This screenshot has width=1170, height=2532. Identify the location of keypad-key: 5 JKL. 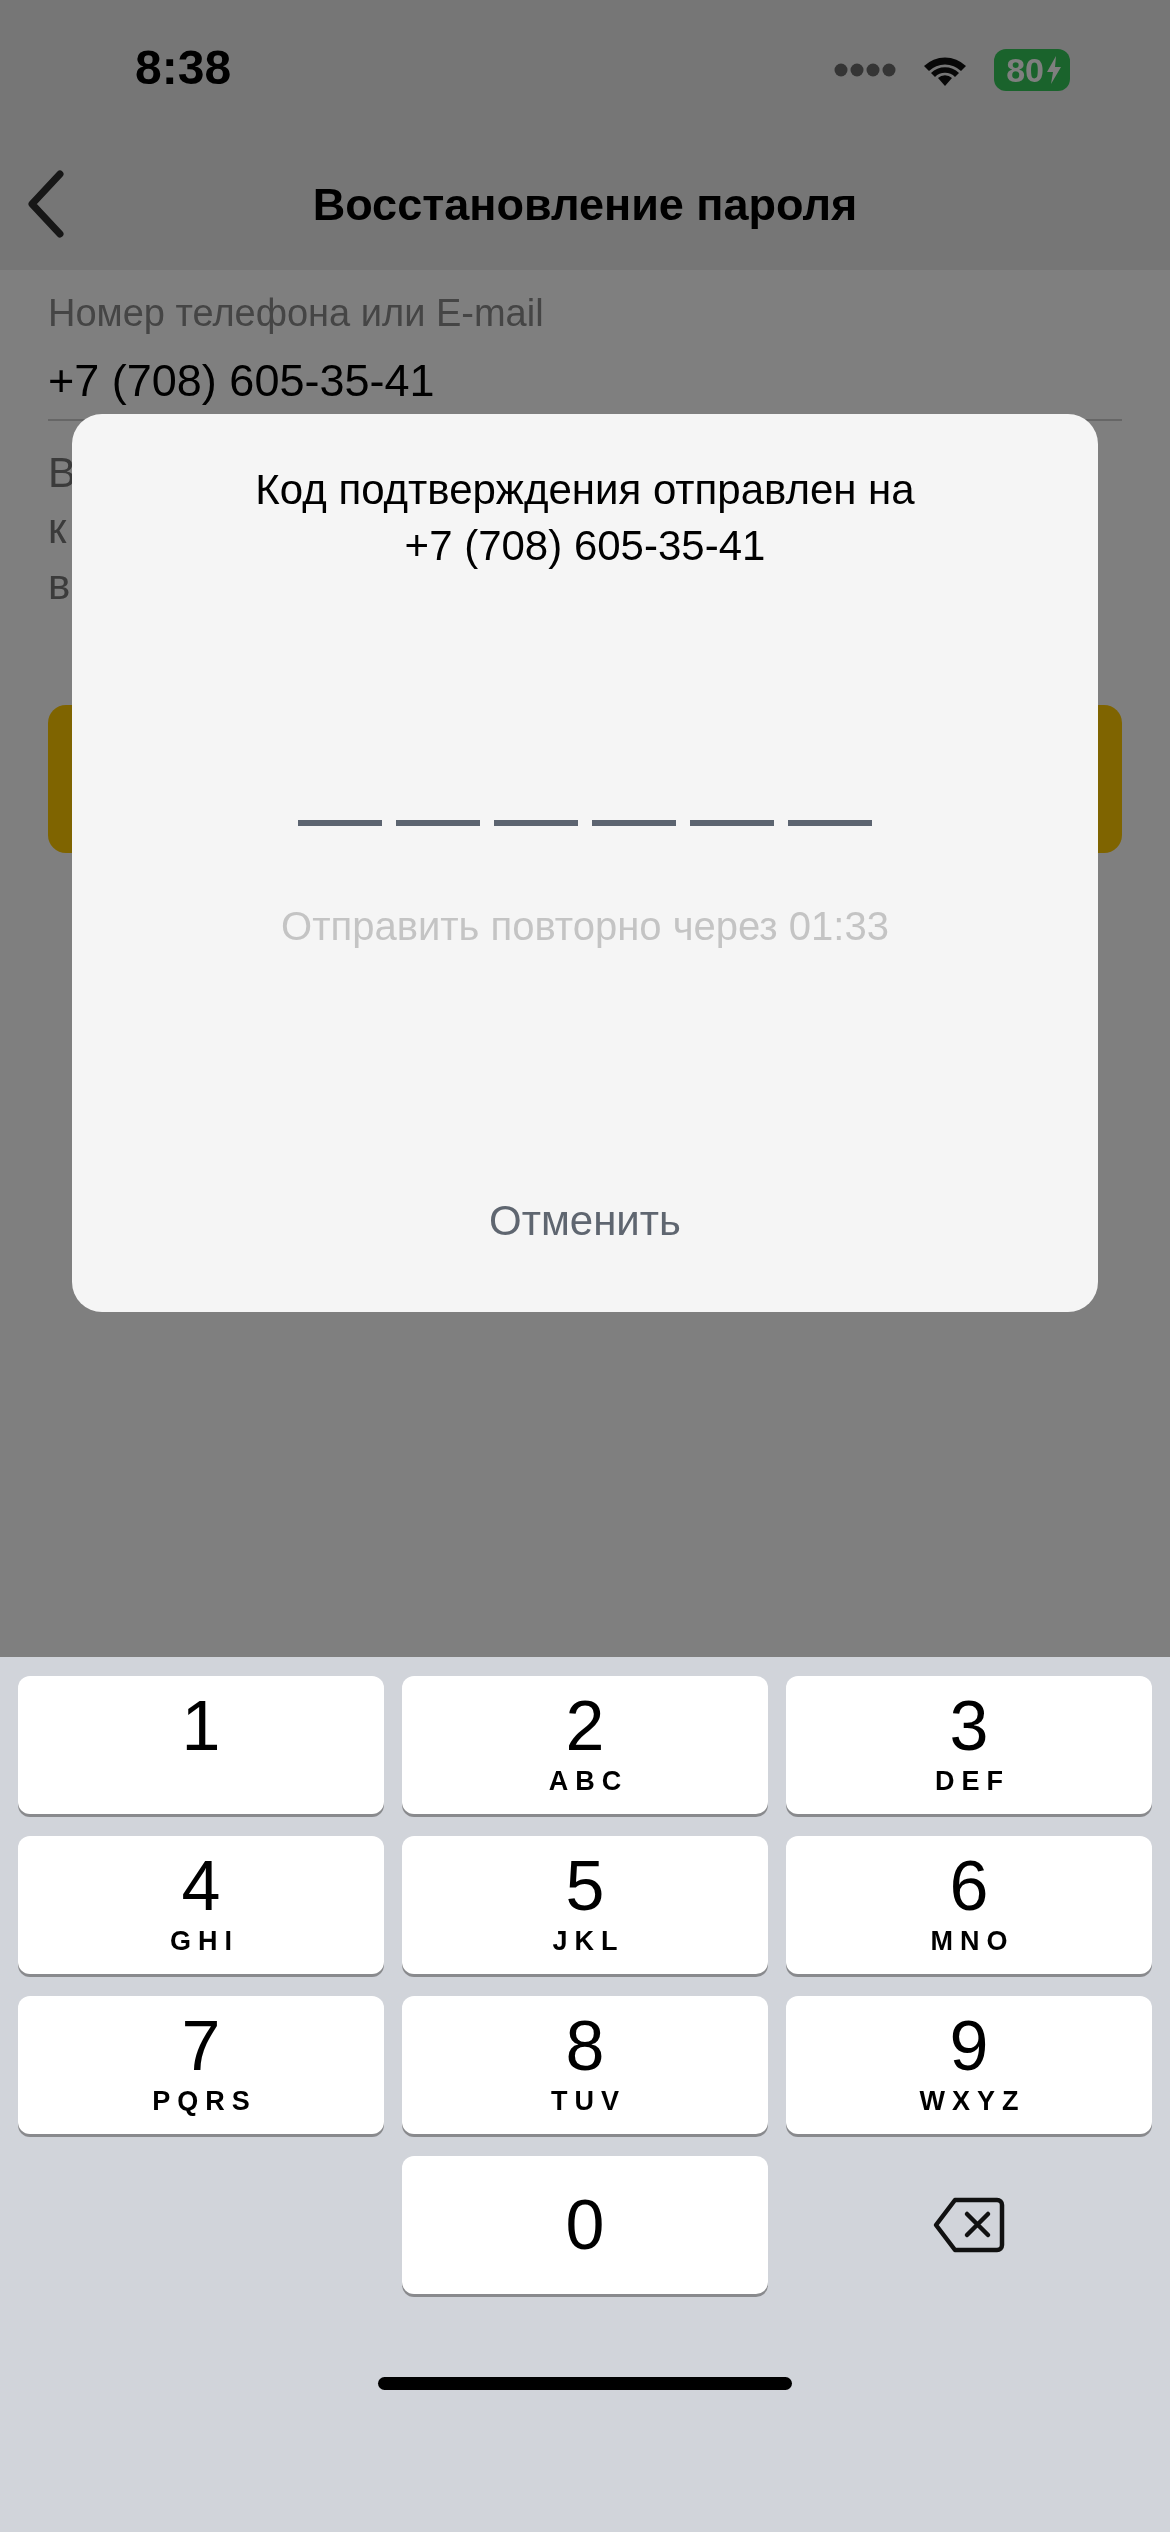
(585, 1905).